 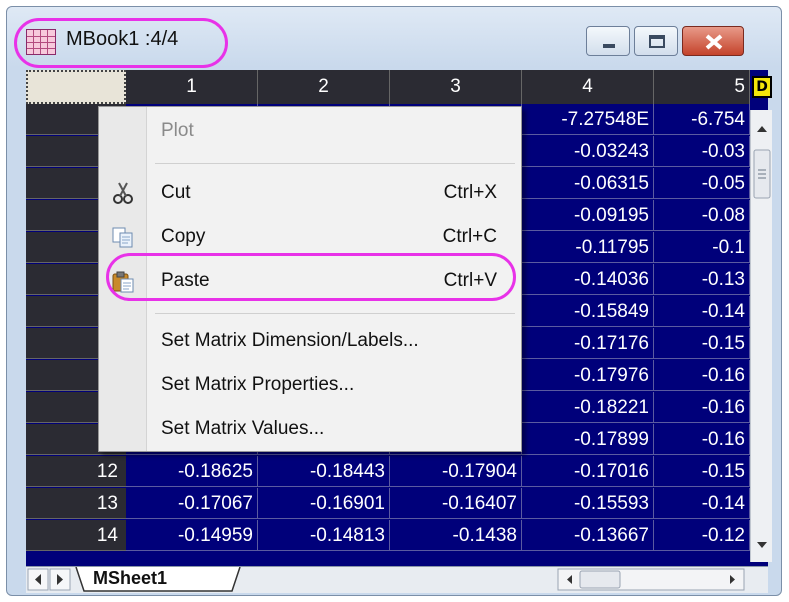 What do you see at coordinates (41, 42) in the screenshot?
I see `matrix-book-icon` at bounding box center [41, 42].